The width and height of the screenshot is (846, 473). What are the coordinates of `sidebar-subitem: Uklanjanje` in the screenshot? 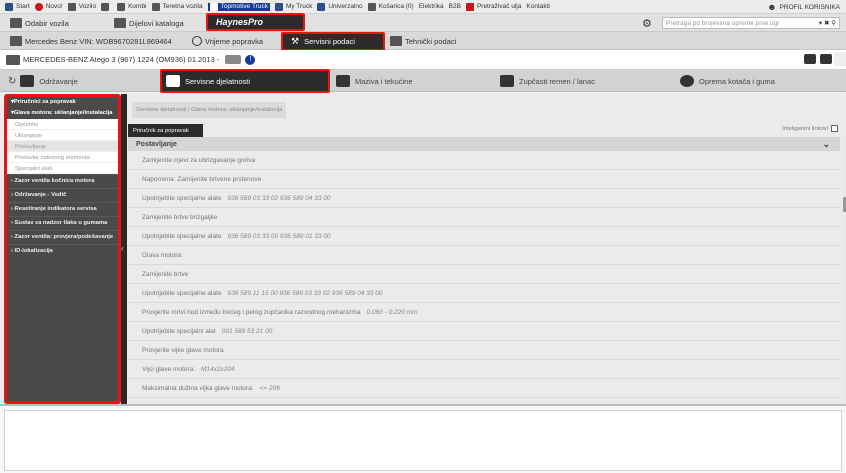 It's located at (62, 135).